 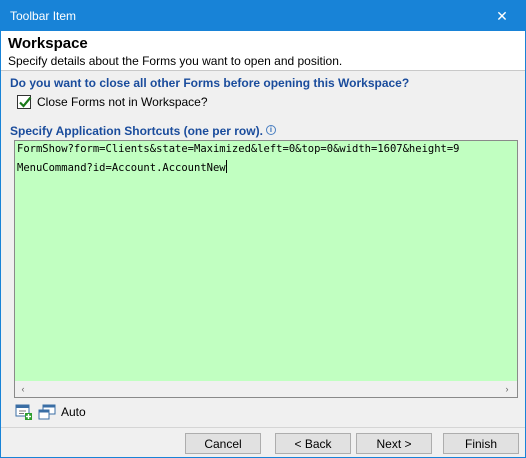 I want to click on close-forms-checkbox-row: Close Forms not in Workspace?, so click(x=112, y=102).